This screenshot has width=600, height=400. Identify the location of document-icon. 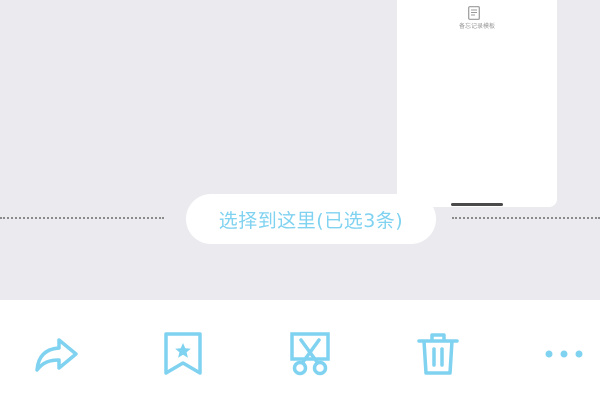
(474, 13).